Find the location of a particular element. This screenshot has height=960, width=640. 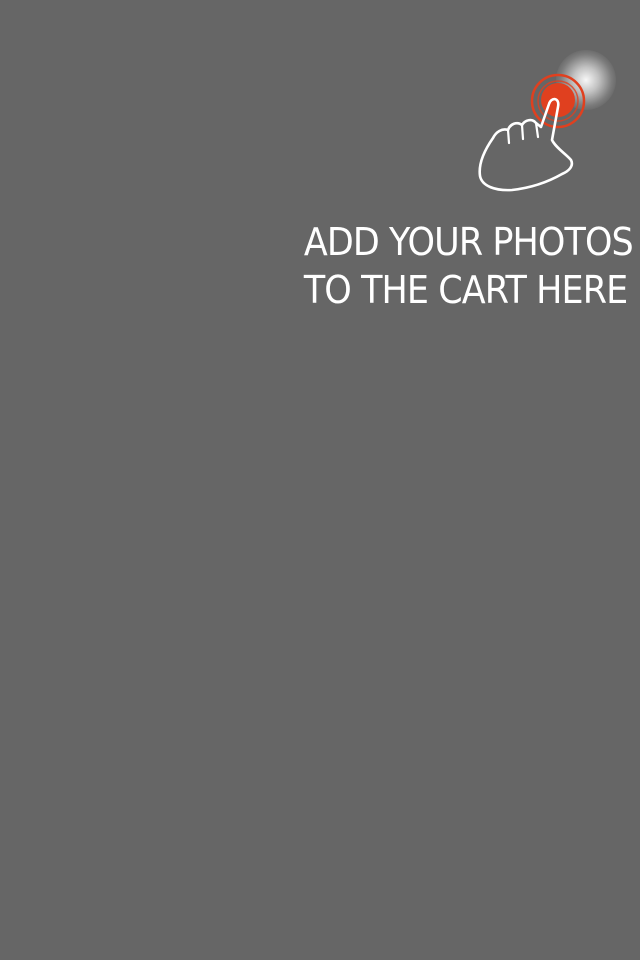

add-to-cart-hint: ADD YOUR PHOTOS TO THE CART HERE is located at coordinates (468, 266).